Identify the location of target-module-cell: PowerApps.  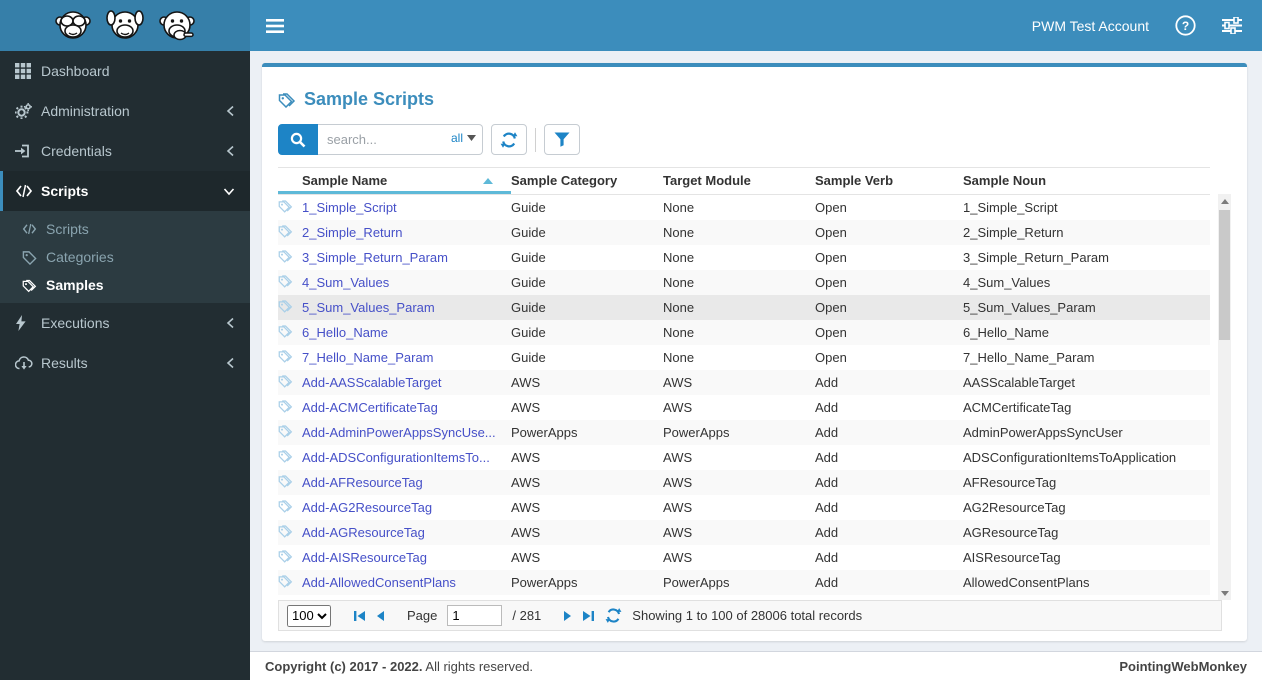
(696, 432).